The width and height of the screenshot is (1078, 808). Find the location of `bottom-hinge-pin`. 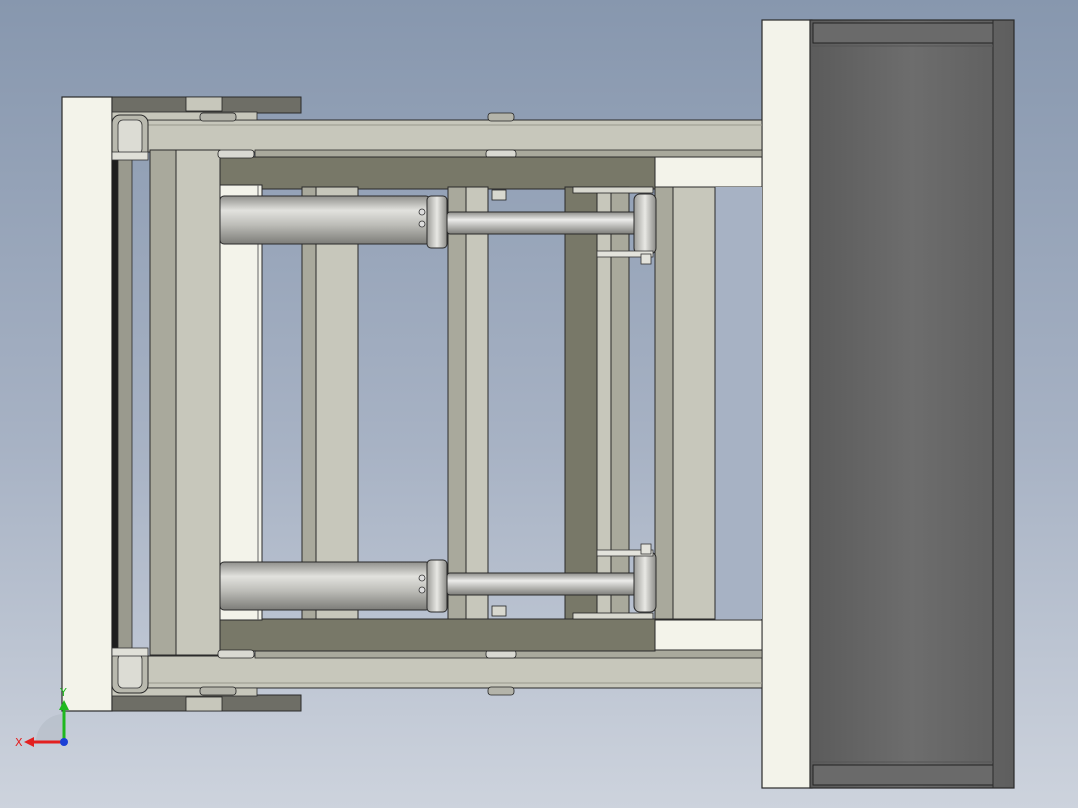

bottom-hinge-pin is located at coordinates (130, 670).